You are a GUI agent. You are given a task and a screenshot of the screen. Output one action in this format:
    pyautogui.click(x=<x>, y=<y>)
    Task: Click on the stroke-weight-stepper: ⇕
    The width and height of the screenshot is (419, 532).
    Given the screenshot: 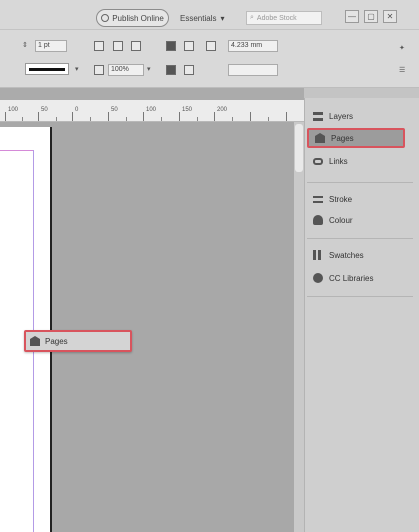 What is the action you would take?
    pyautogui.click(x=25, y=45)
    